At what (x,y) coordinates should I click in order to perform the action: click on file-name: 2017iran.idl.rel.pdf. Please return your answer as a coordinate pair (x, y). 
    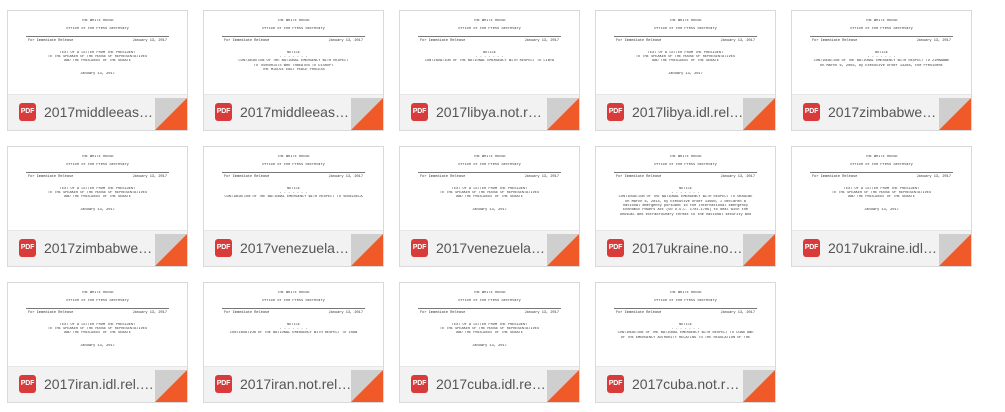
    Looking at the image, I should click on (100, 384).